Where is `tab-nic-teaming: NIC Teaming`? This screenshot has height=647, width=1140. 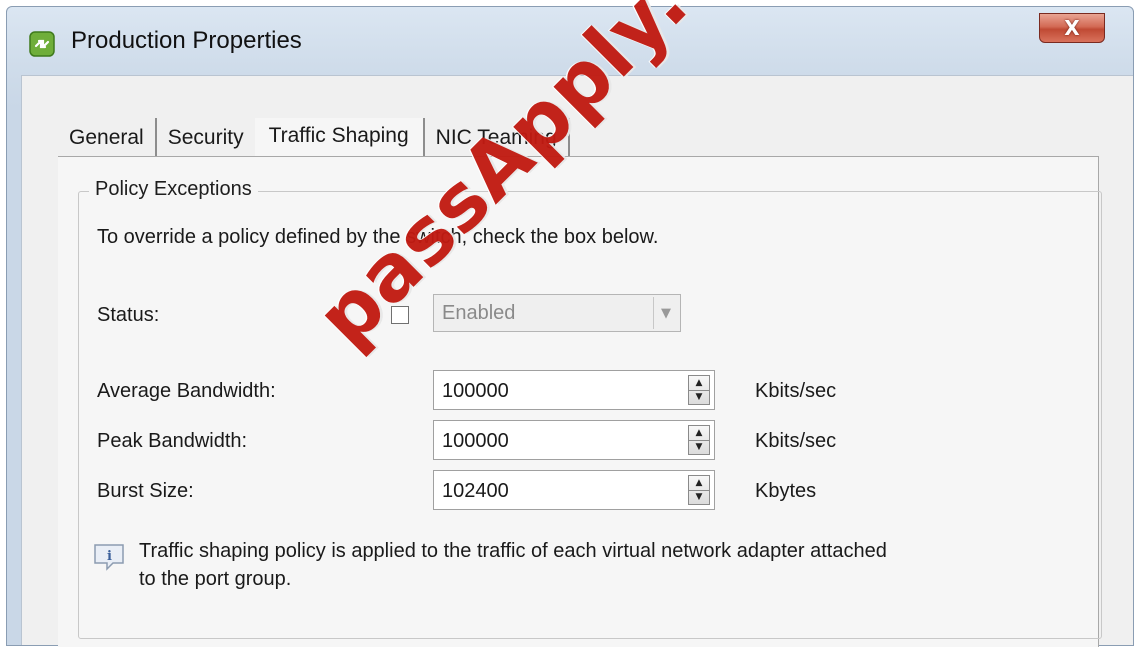
tab-nic-teaming: NIC Teaming is located at coordinates (496, 138).